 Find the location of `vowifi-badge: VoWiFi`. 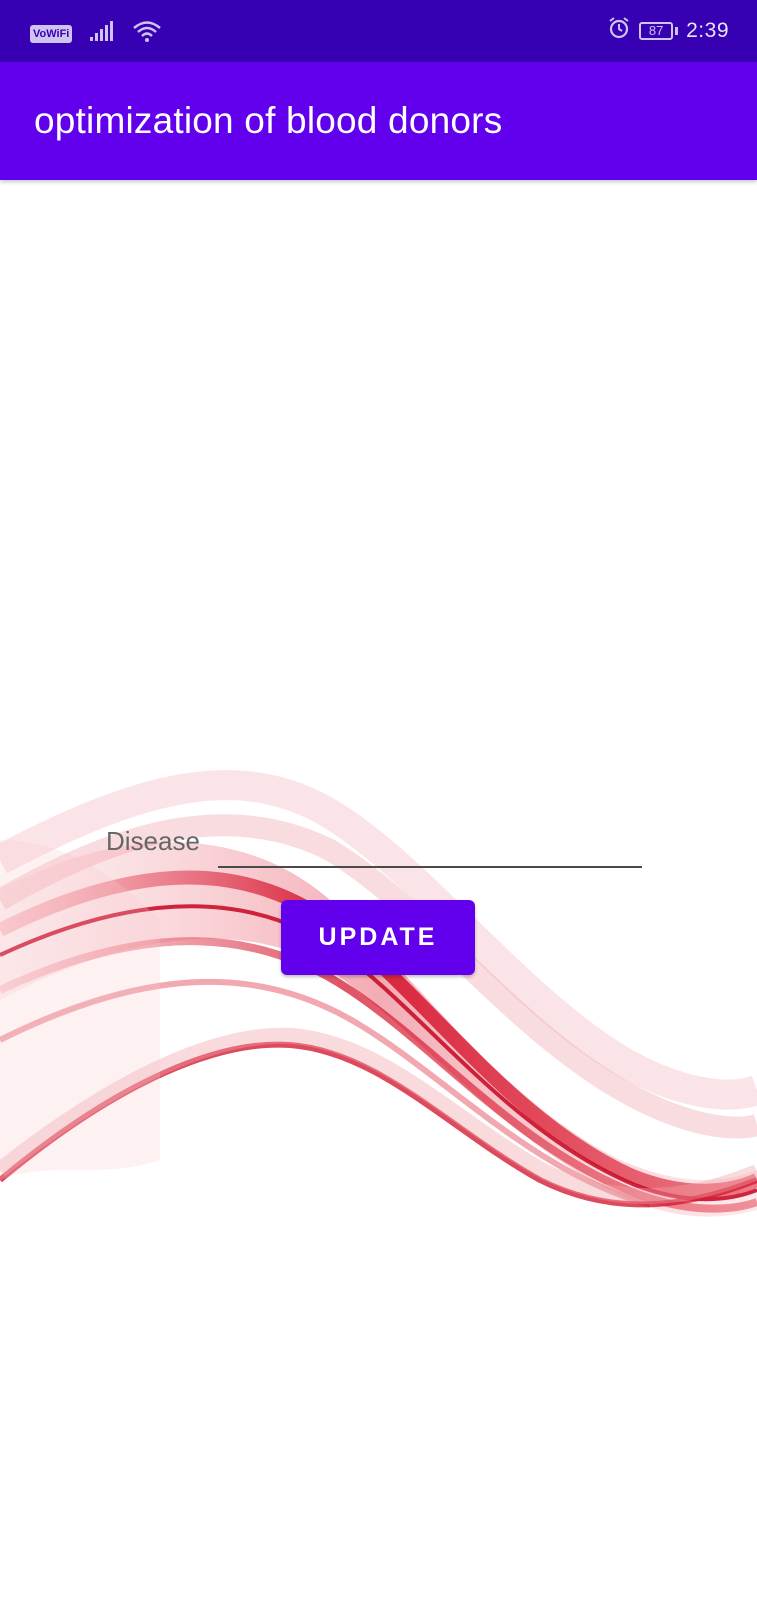

vowifi-badge: VoWiFi is located at coordinates (51, 33).